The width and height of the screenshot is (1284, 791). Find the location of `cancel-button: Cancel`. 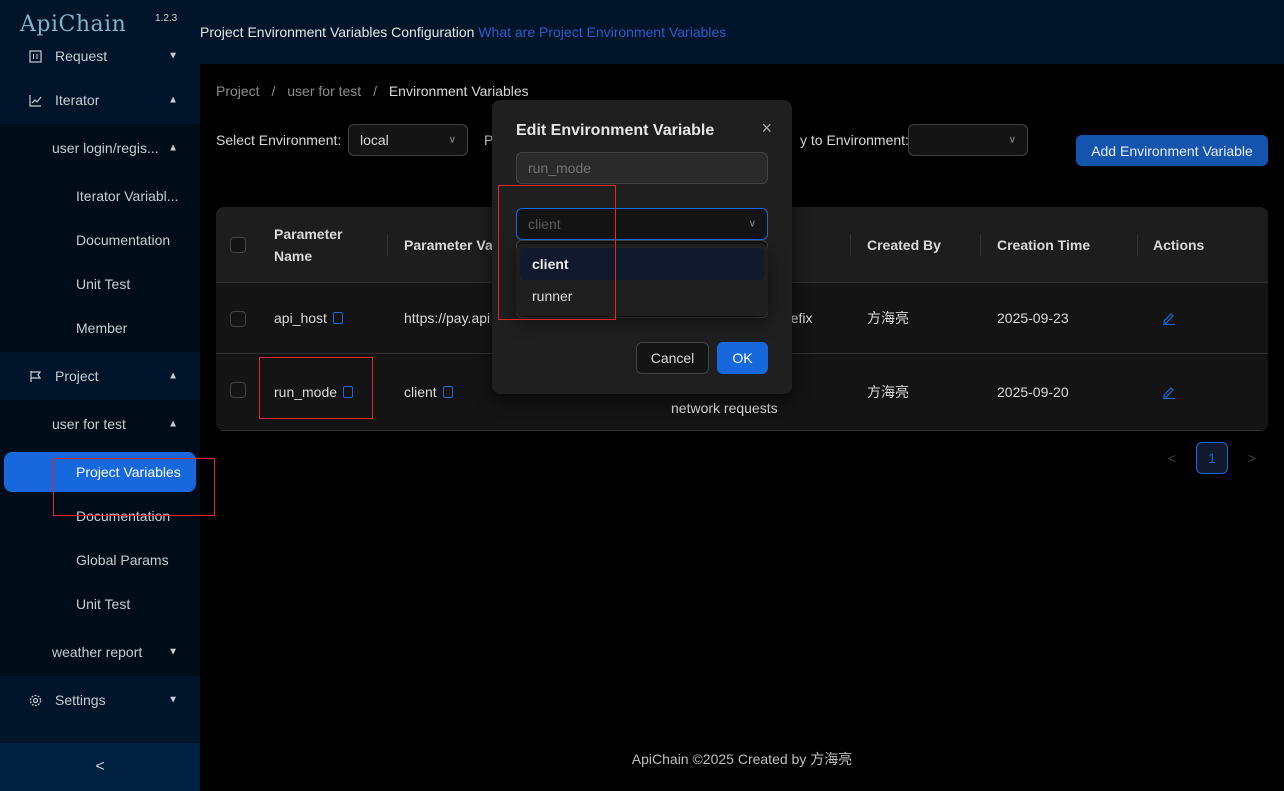

cancel-button: Cancel is located at coordinates (672, 358).